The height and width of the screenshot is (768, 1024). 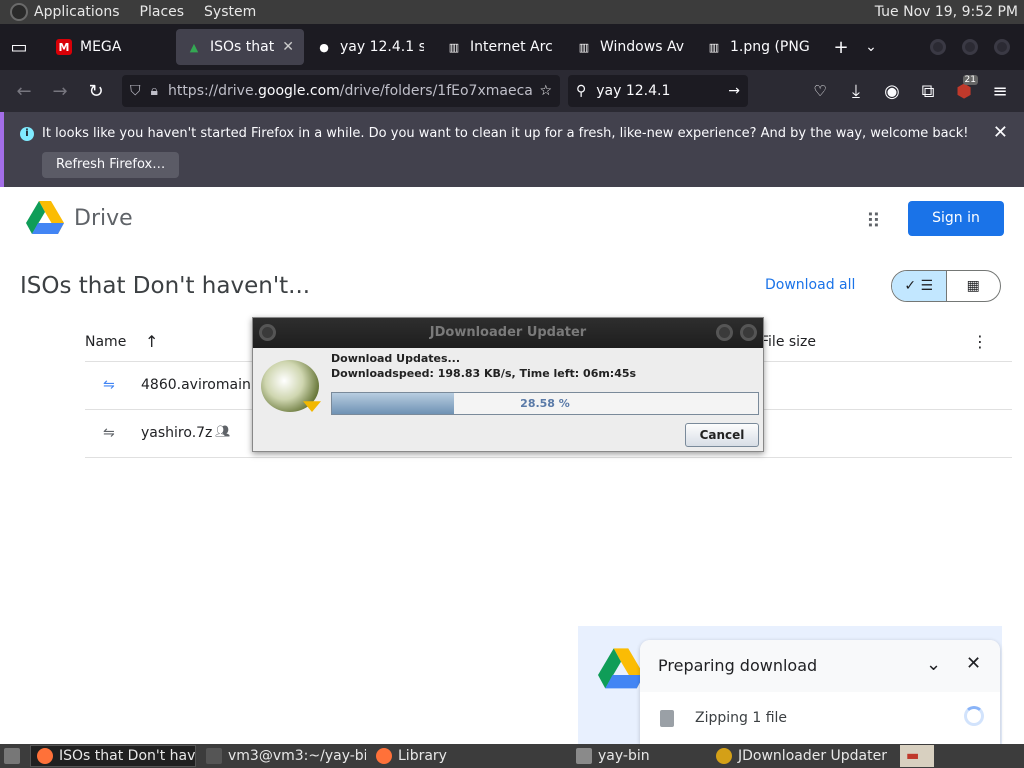 What do you see at coordinates (382, 47) in the screenshot?
I see `tab-label: yay 12.4.1 still` at bounding box center [382, 47].